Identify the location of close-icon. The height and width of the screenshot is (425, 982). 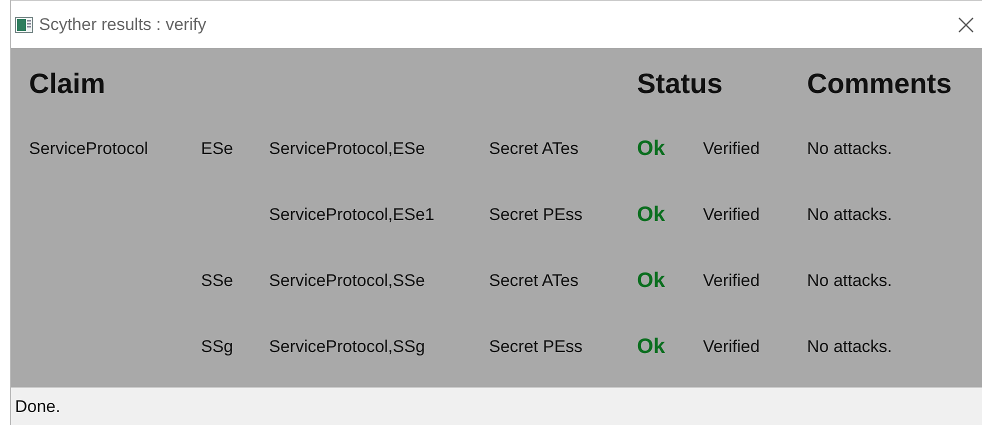
(966, 24).